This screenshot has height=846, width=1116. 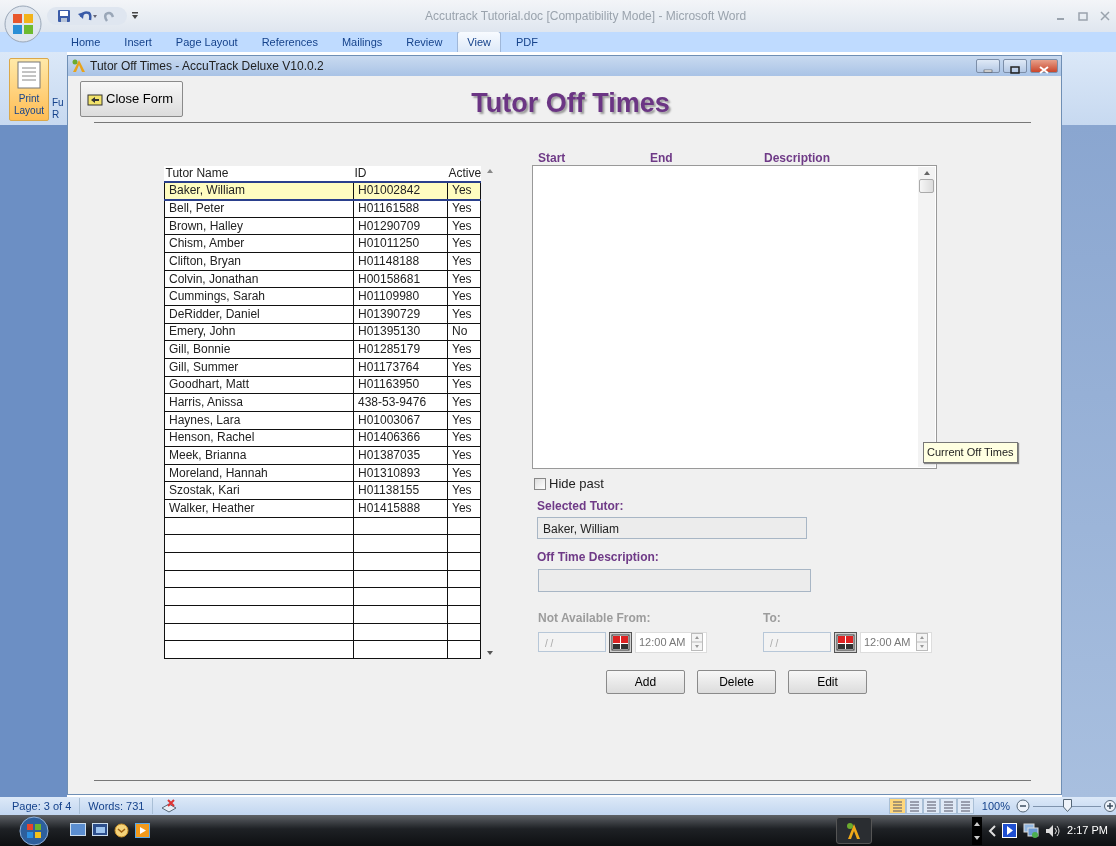 I want to click on customize-arrow-icon, so click(x=135, y=16).